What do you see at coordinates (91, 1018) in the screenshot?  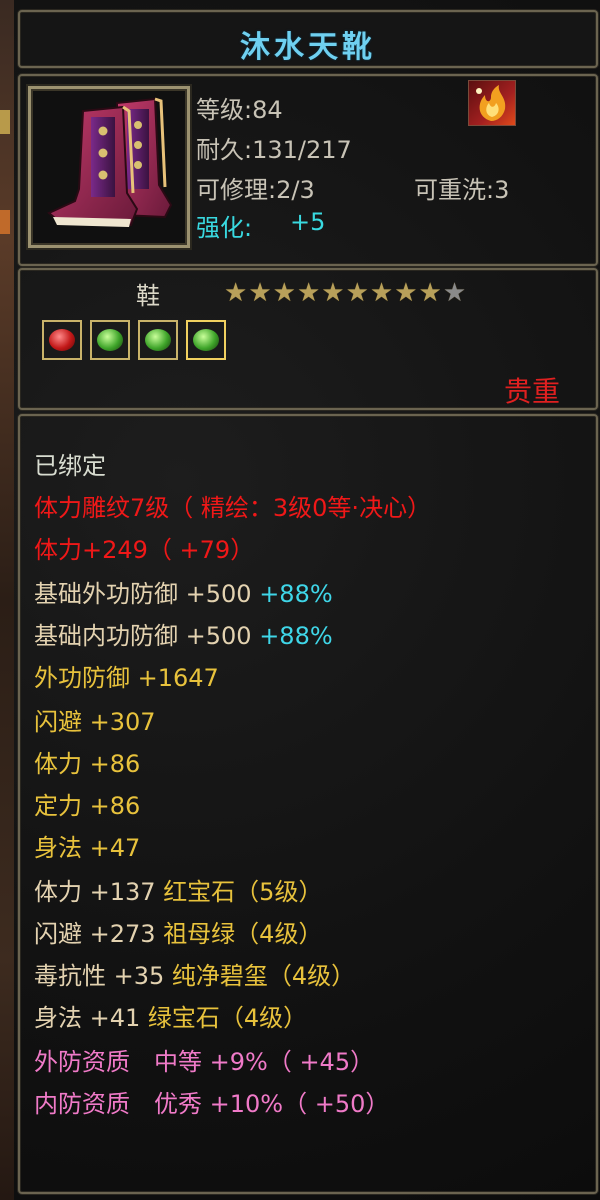 I see `gem-stat-value: 身法 +41` at bounding box center [91, 1018].